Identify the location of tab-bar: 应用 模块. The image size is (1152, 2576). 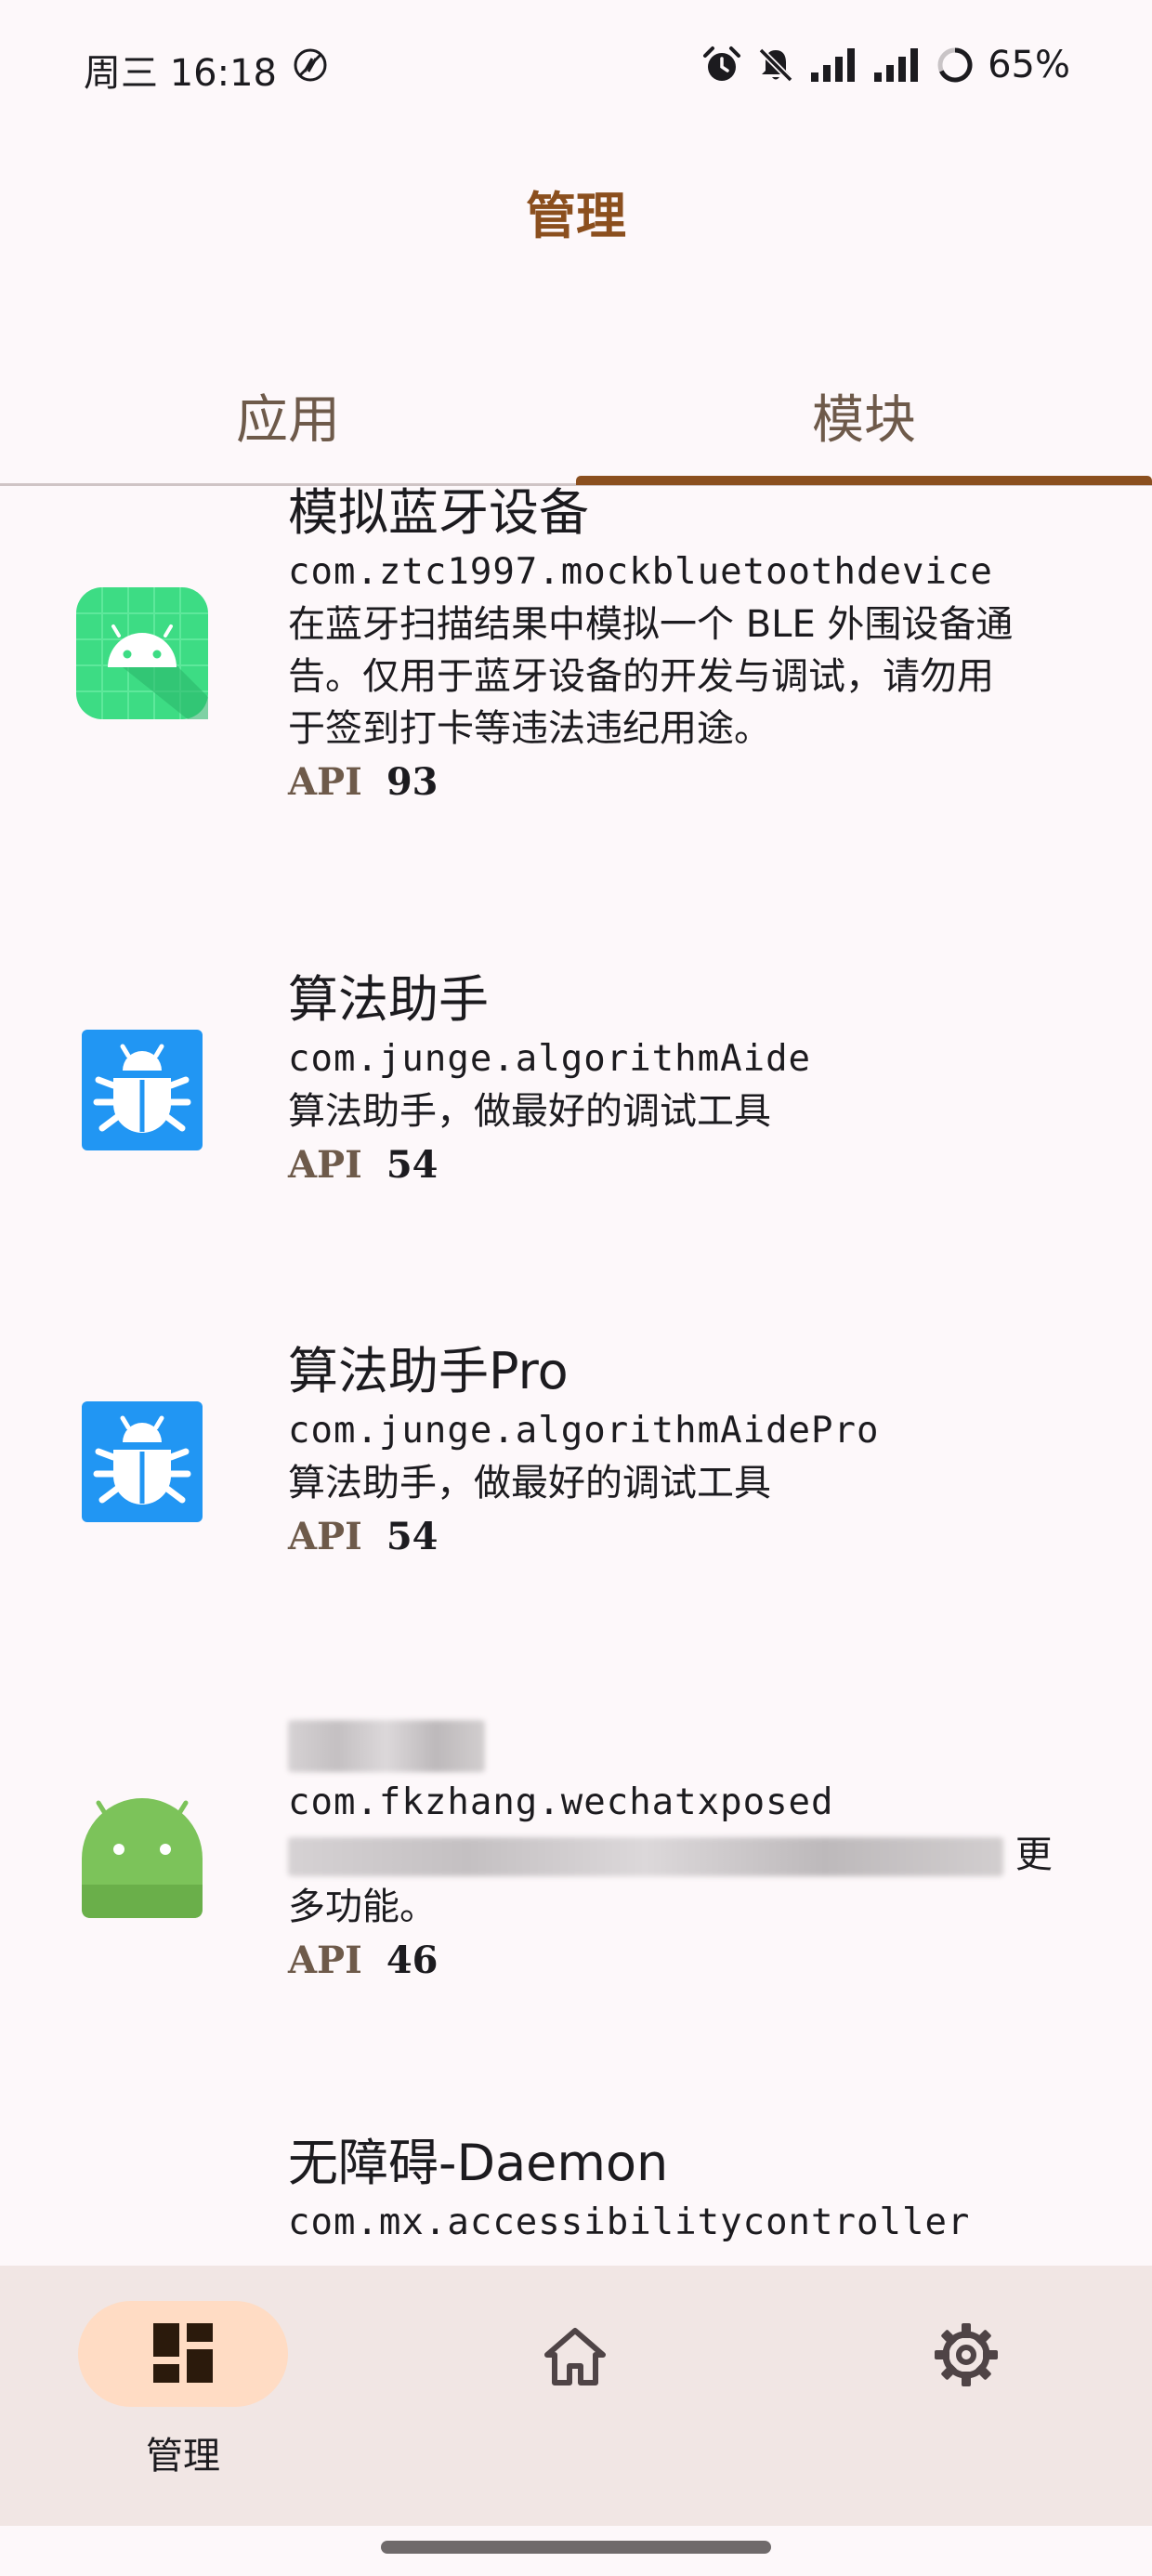
(576, 415).